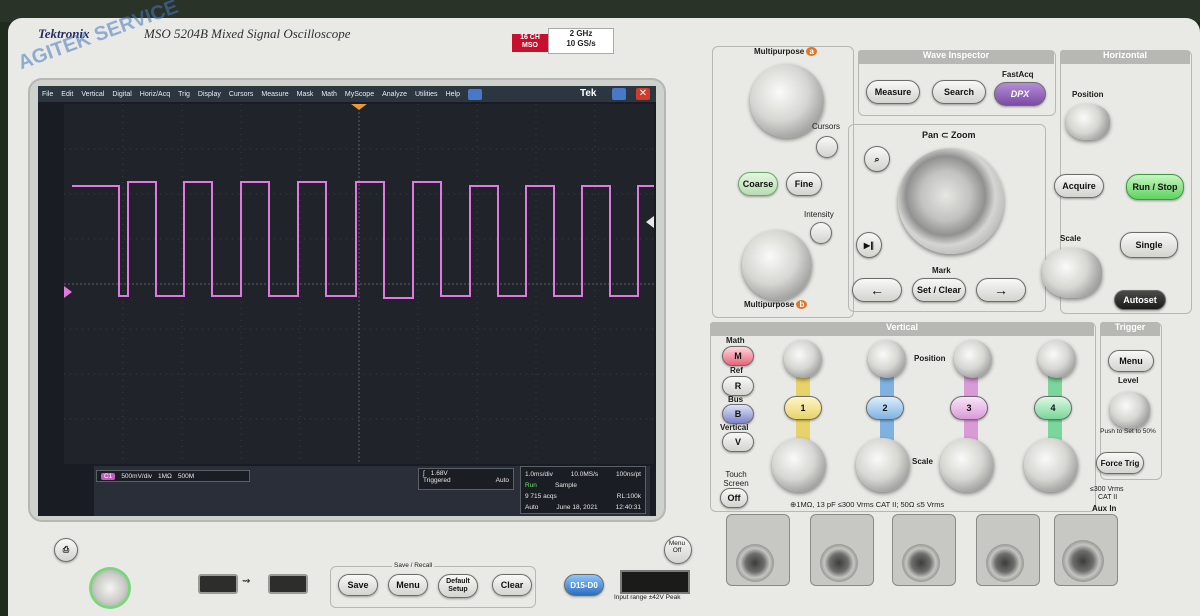 This screenshot has height=616, width=1200. What do you see at coordinates (799, 465) in the screenshot?
I see `ch1-scale-knob` at bounding box center [799, 465].